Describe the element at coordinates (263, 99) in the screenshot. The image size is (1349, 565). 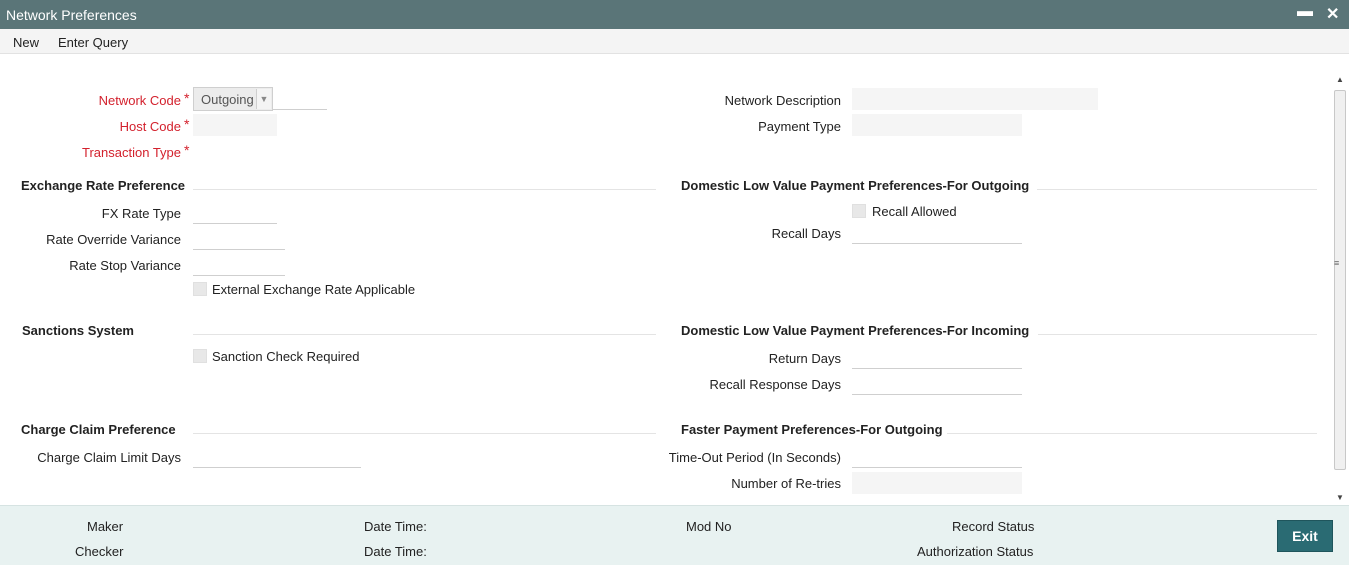
I see `chevron-down-icon: ▼` at that location.